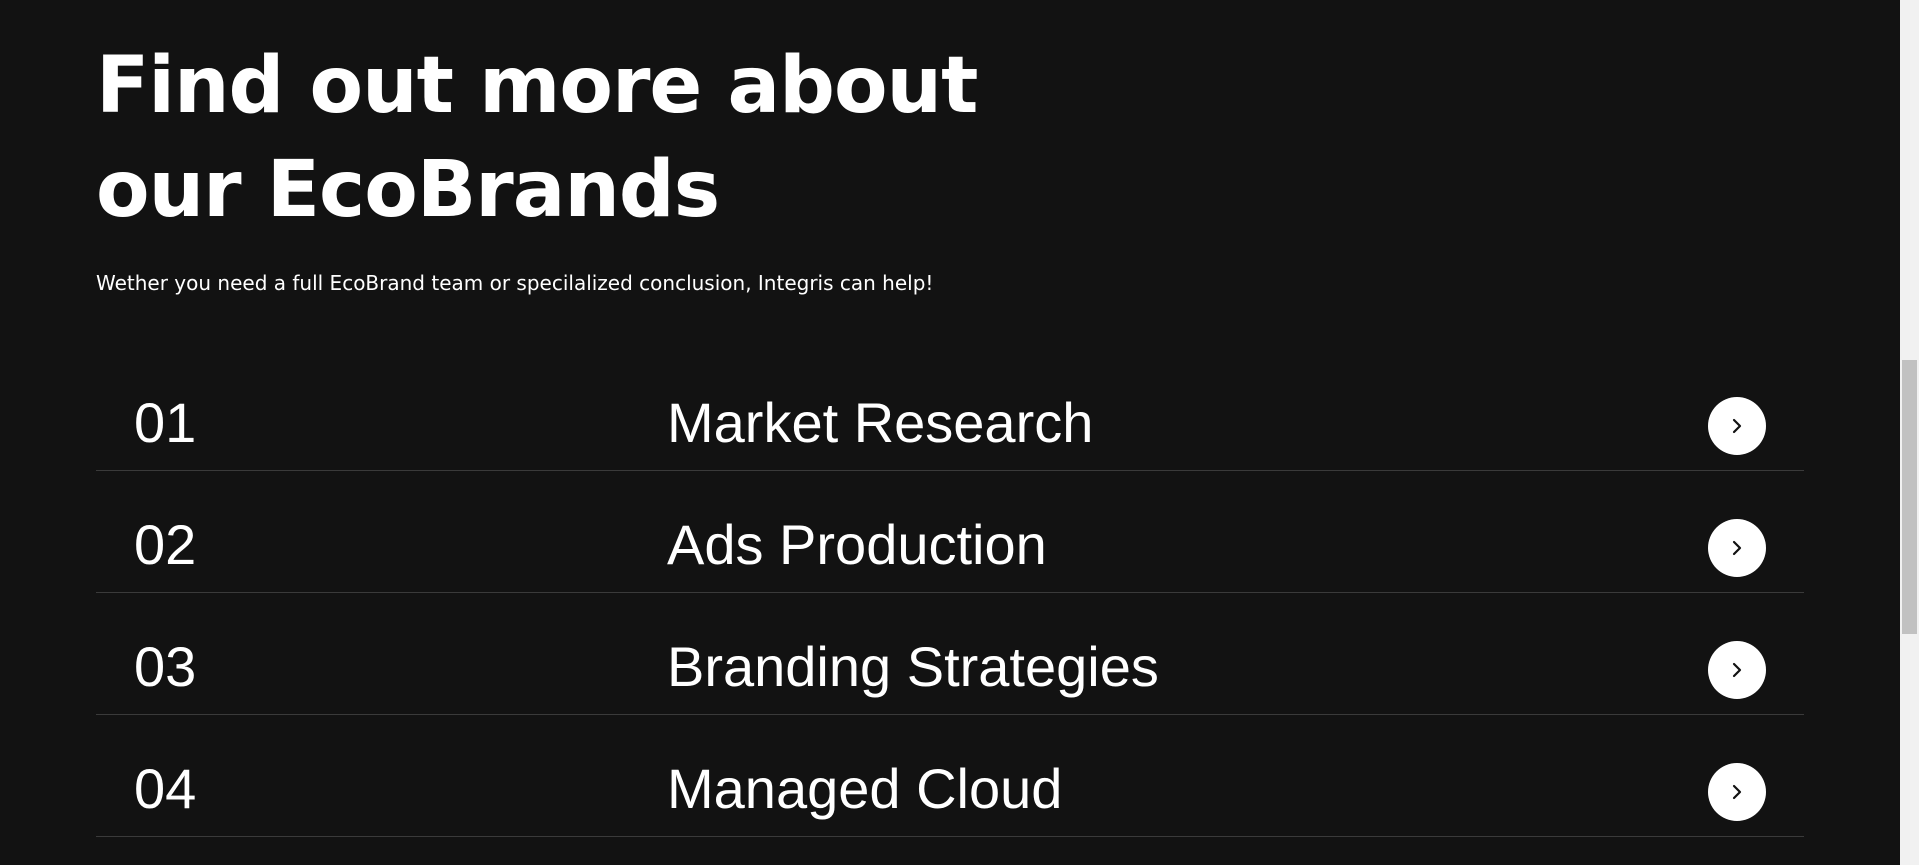 The height and width of the screenshot is (865, 1919). I want to click on heading-line-2: our EcoBrands, so click(408, 190).